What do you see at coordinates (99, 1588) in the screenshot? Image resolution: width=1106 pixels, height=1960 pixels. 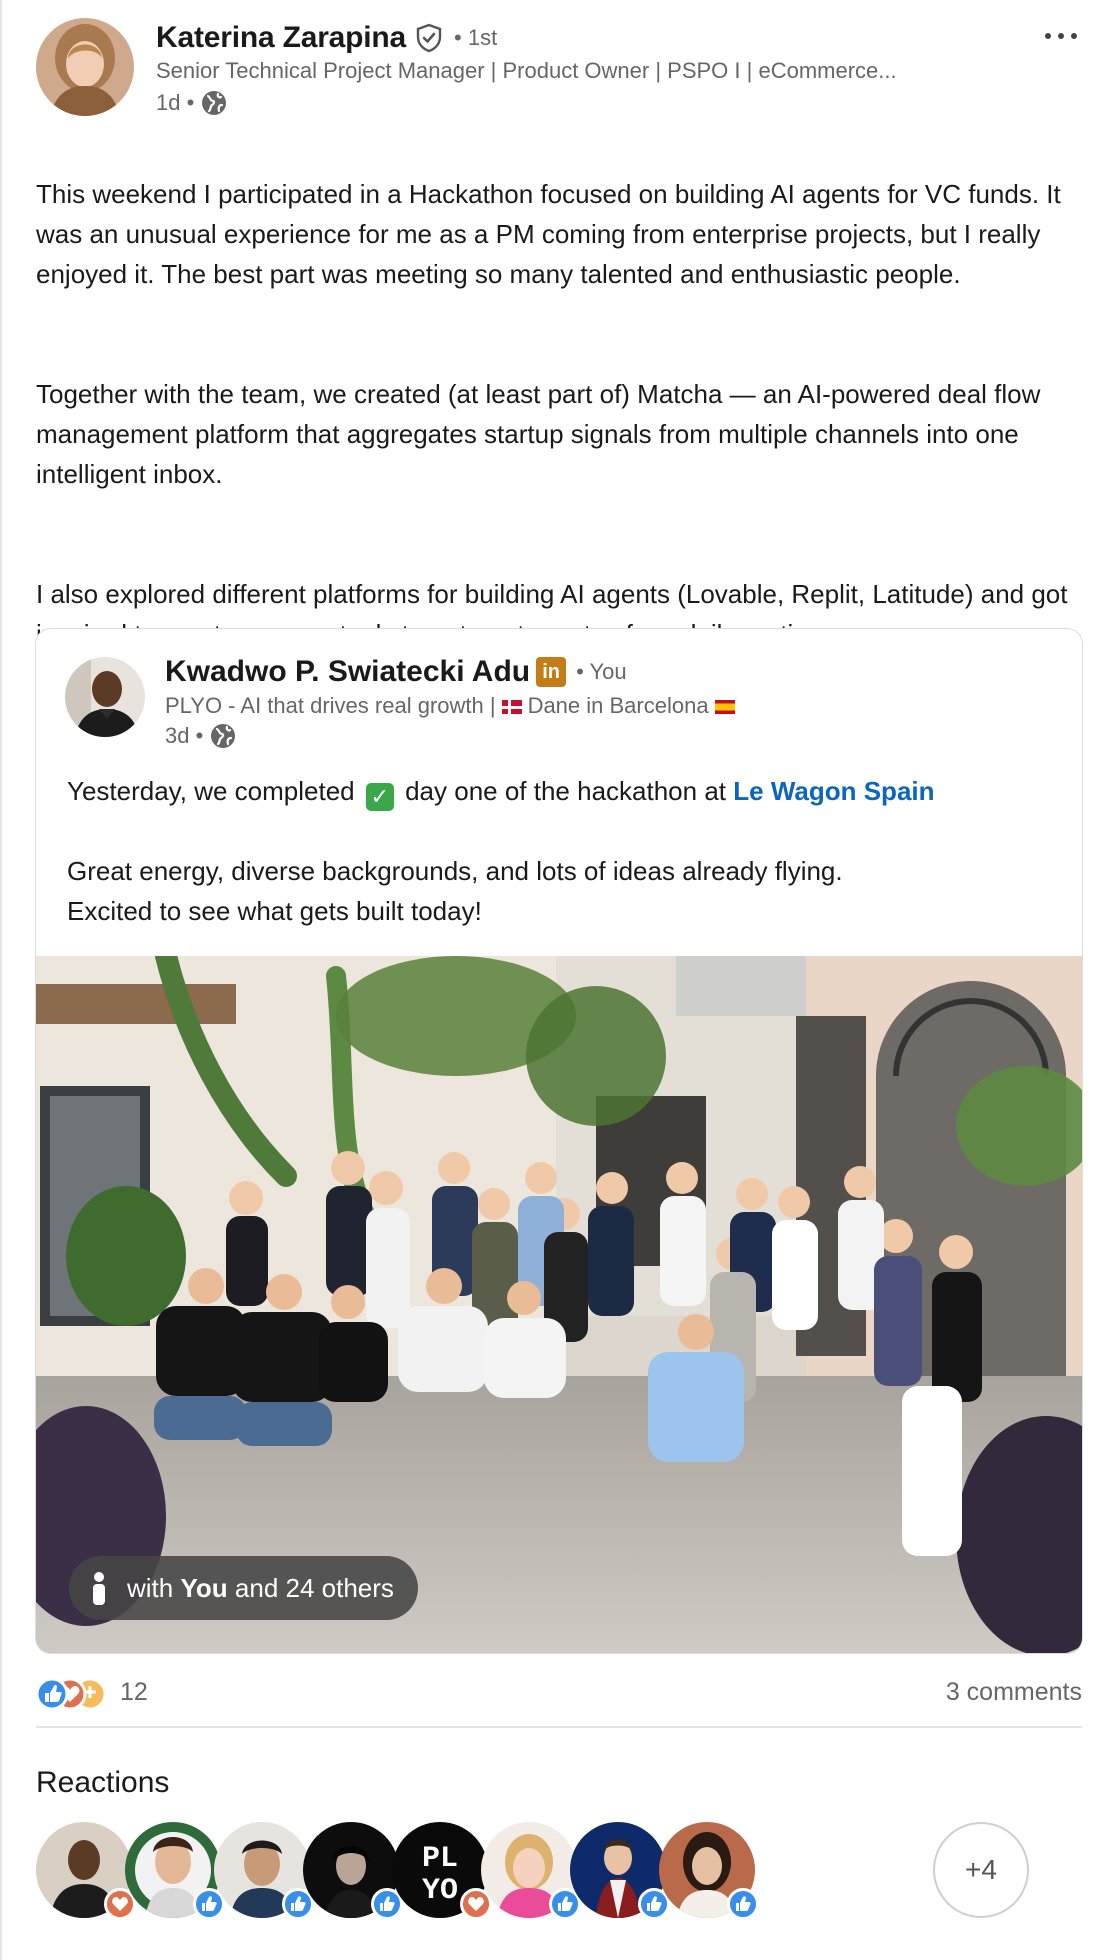 I see `person-icon` at bounding box center [99, 1588].